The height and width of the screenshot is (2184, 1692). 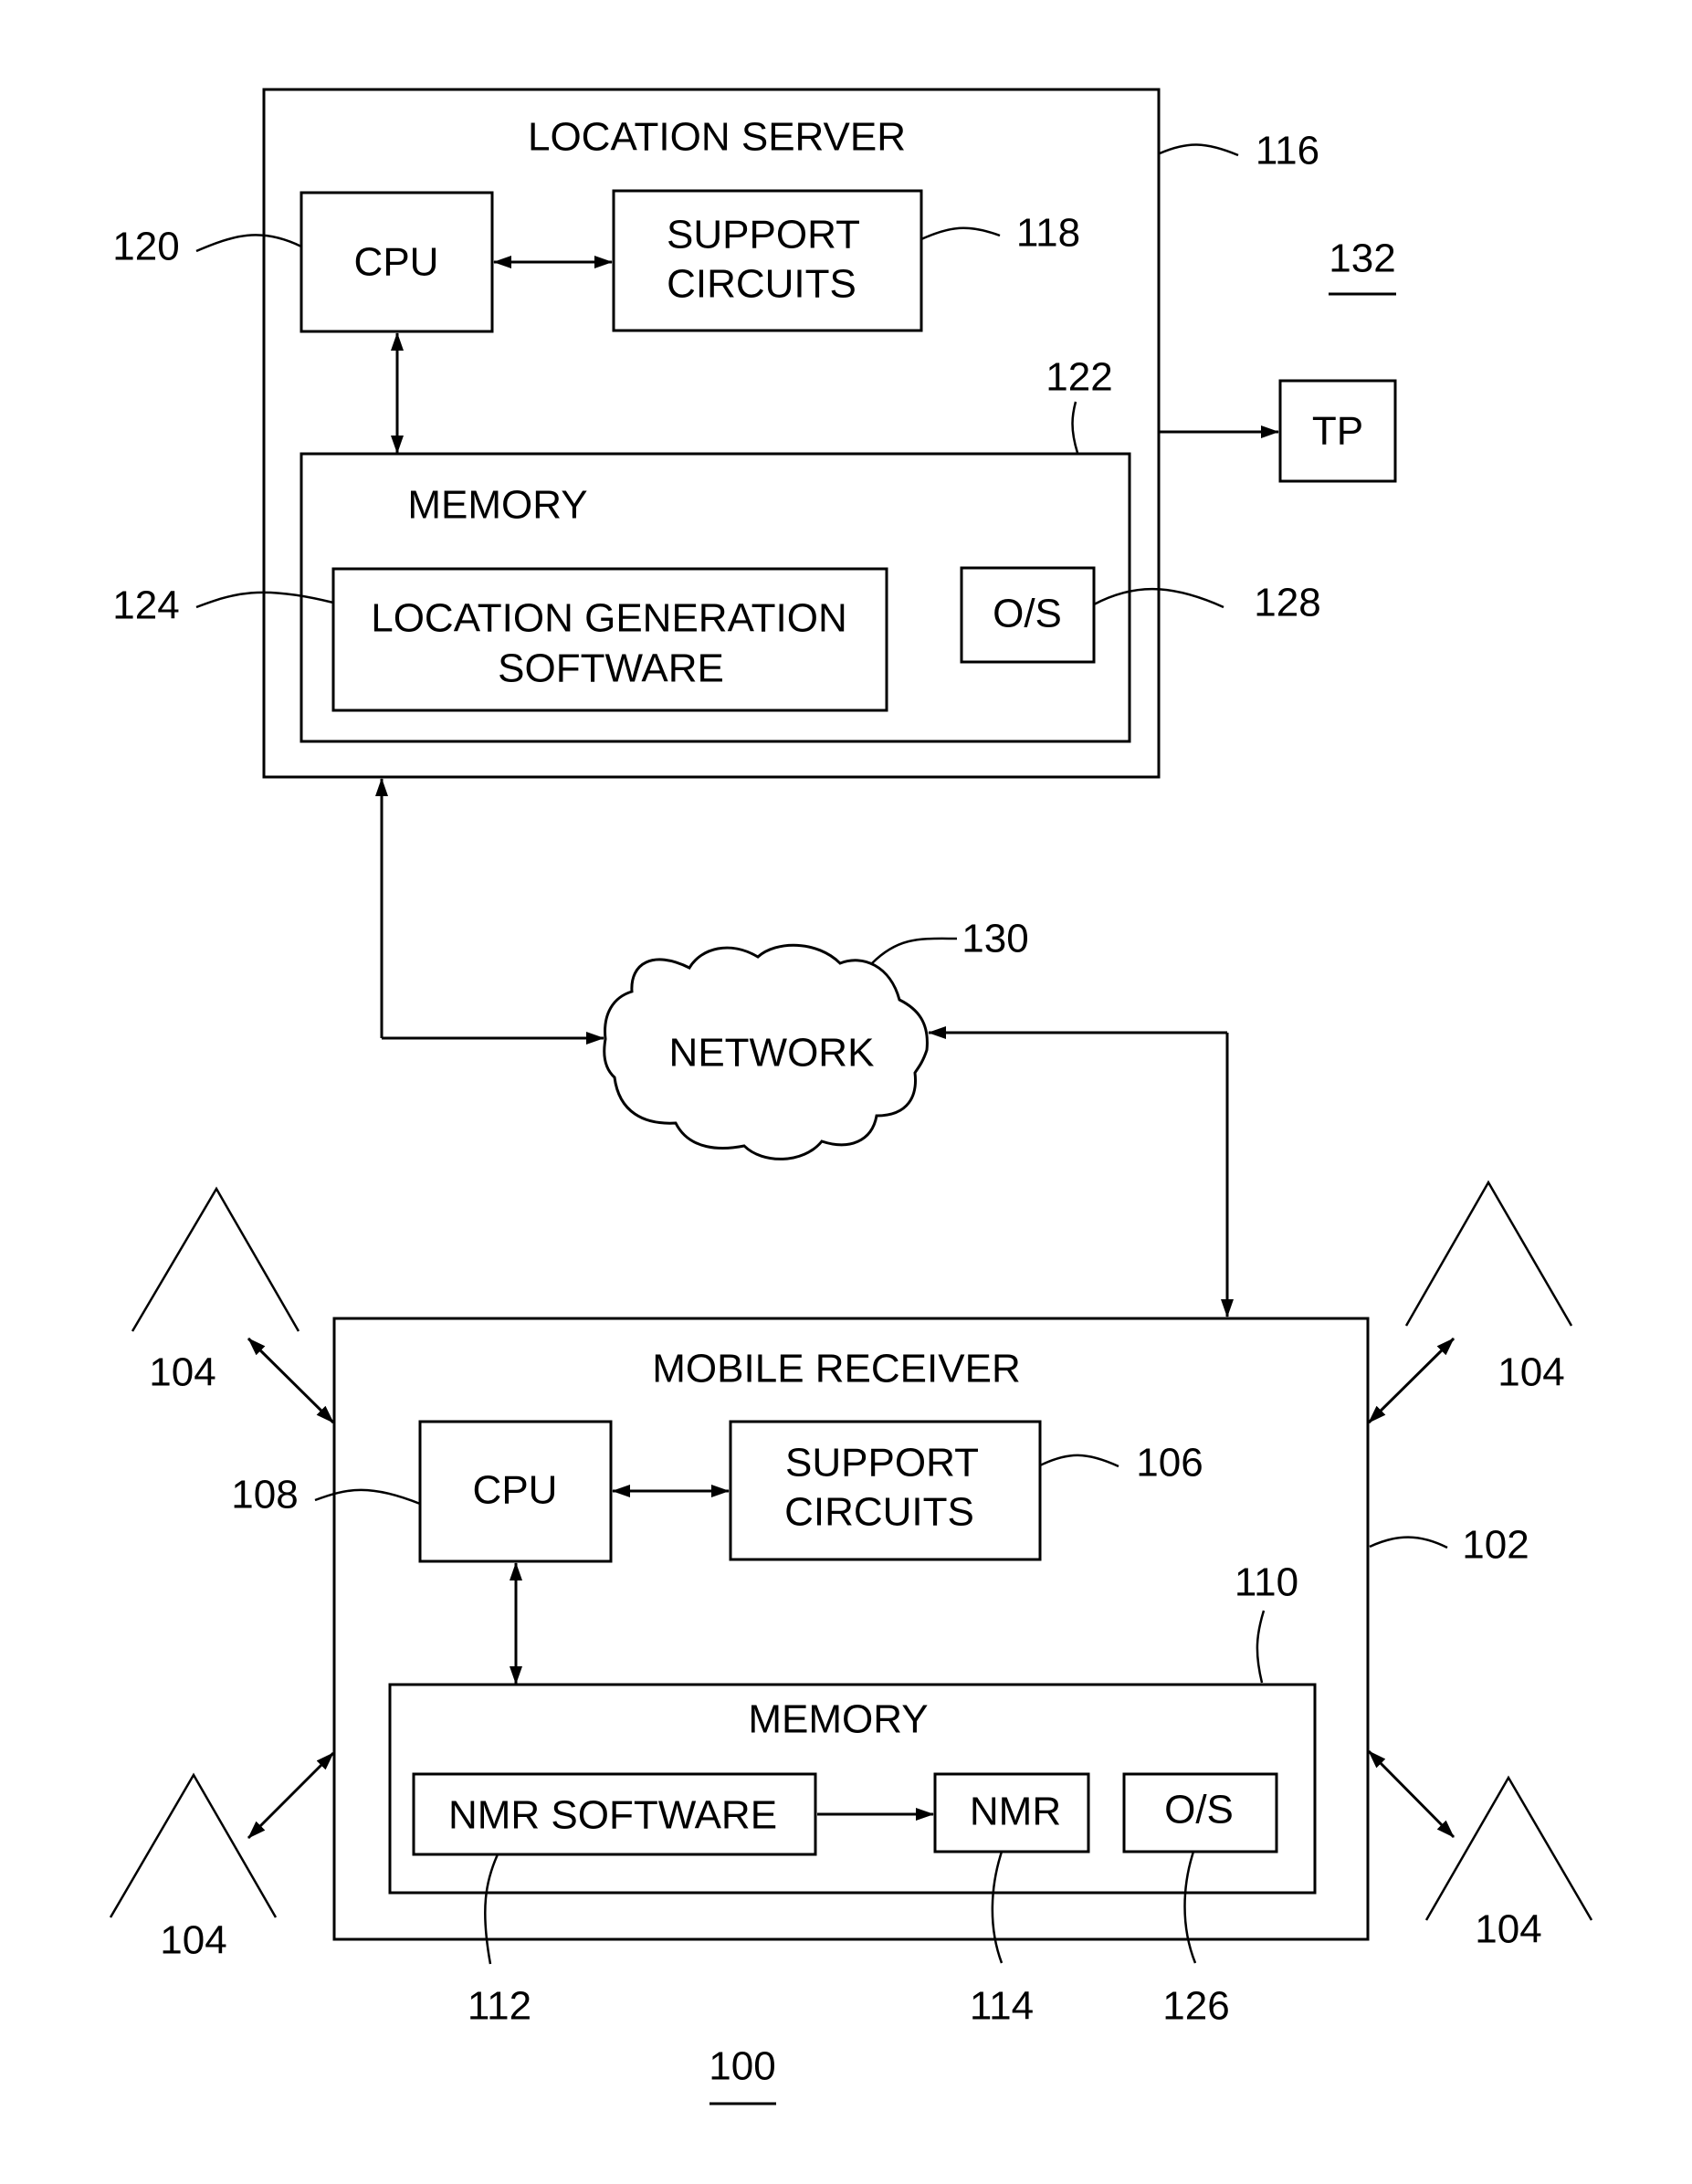 I want to click on ref-102: 102, so click(x=1496, y=1545).